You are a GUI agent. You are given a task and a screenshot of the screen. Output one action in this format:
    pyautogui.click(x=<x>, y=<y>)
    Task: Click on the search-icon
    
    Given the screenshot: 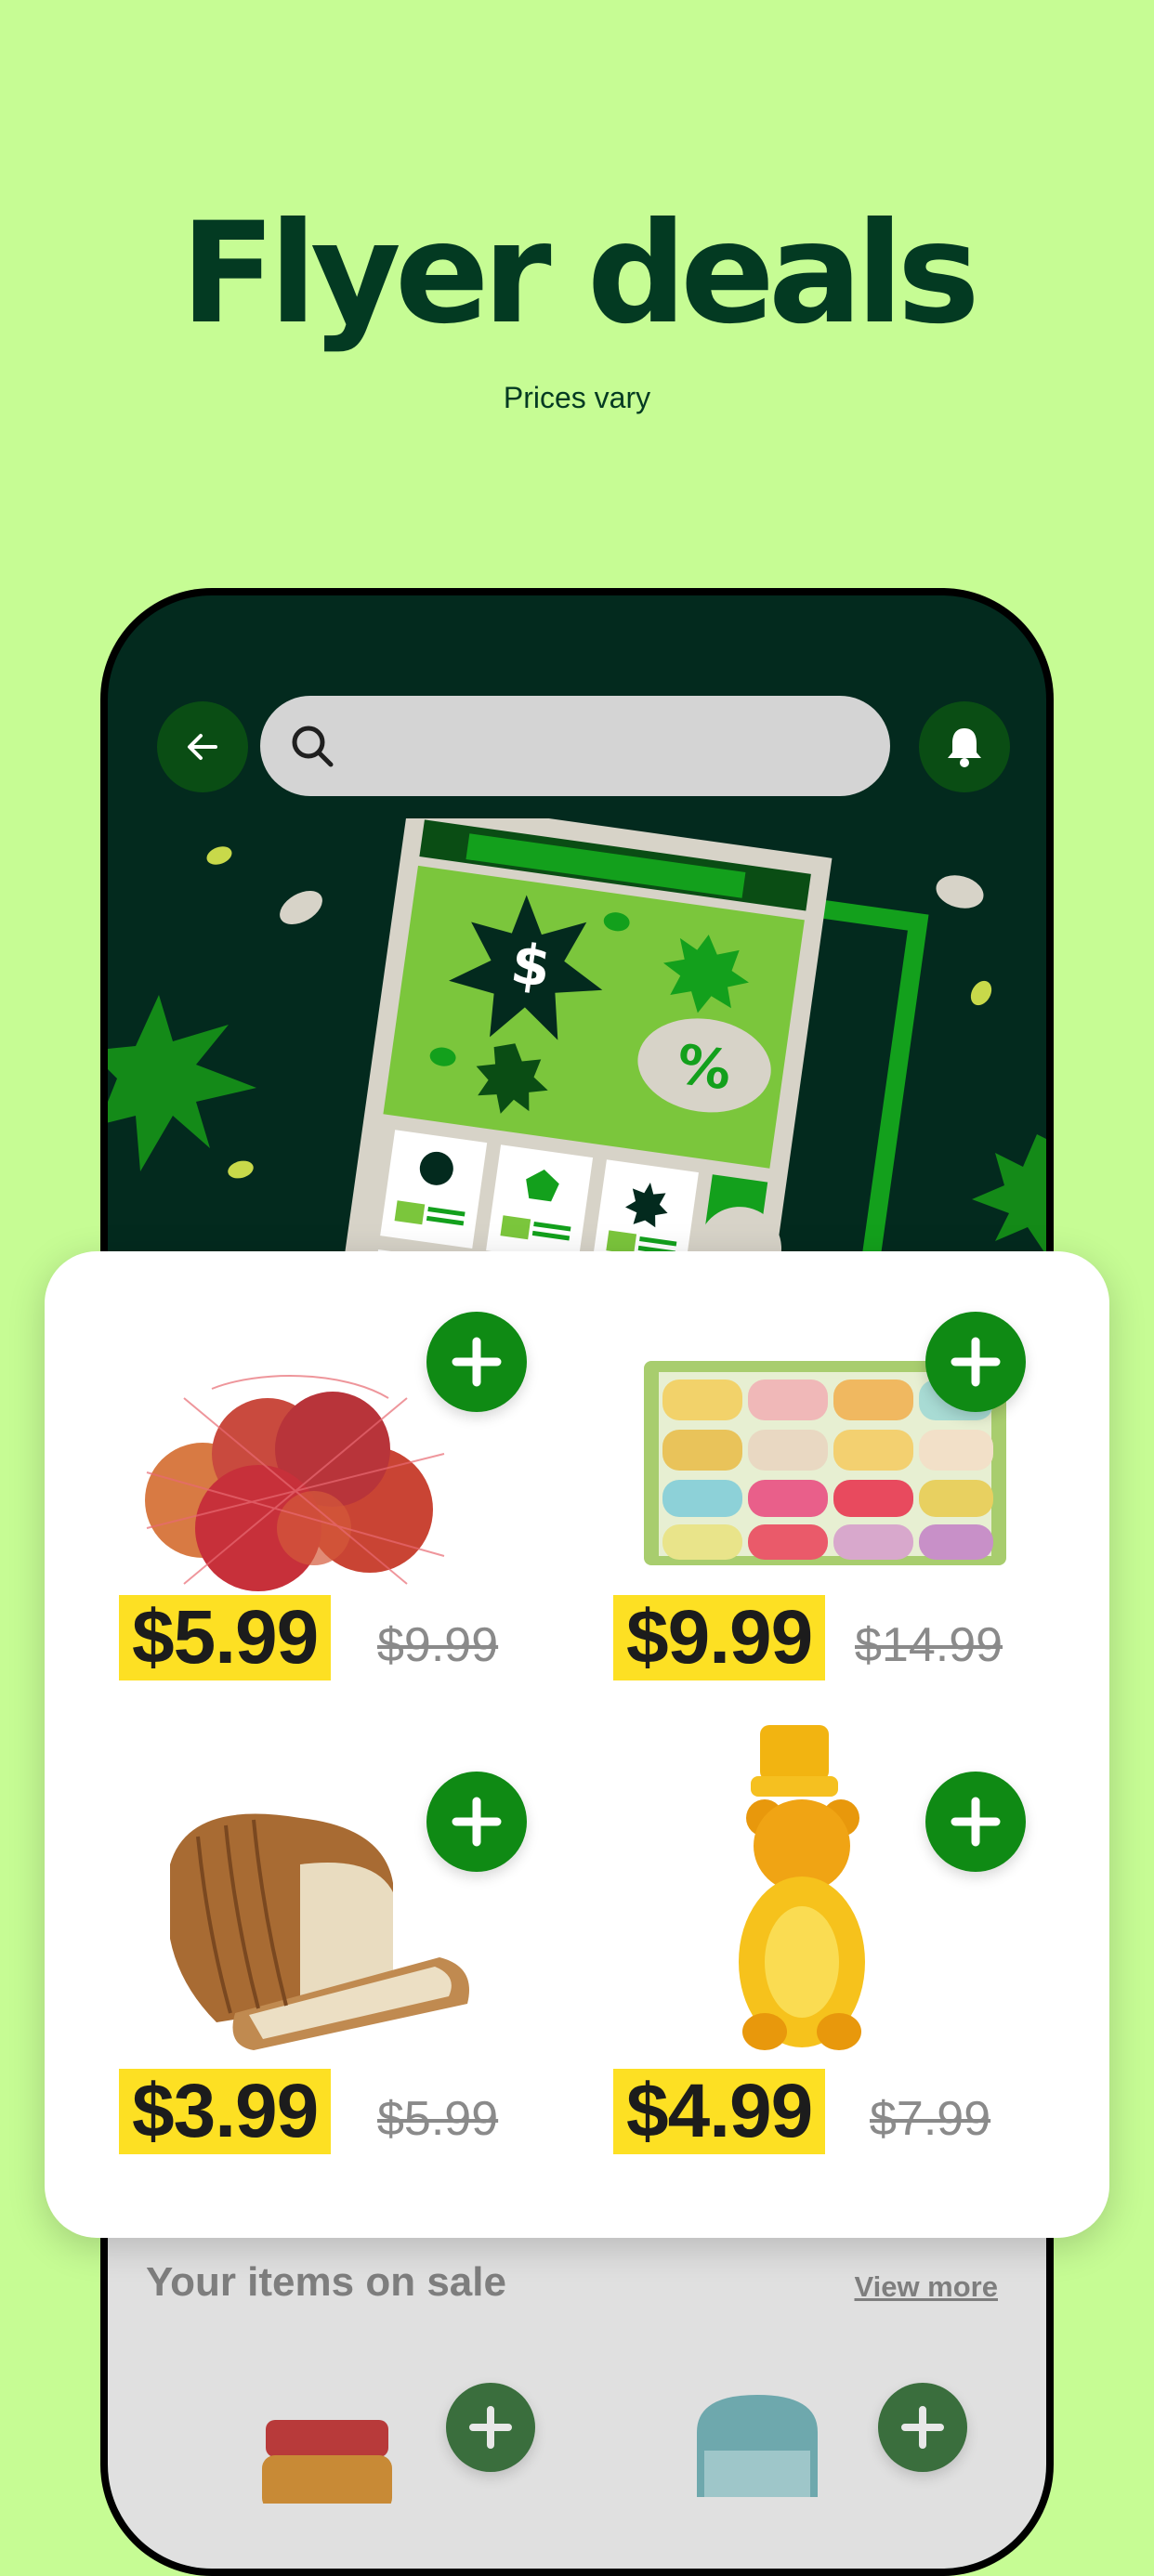 What is the action you would take?
    pyautogui.click(x=313, y=746)
    